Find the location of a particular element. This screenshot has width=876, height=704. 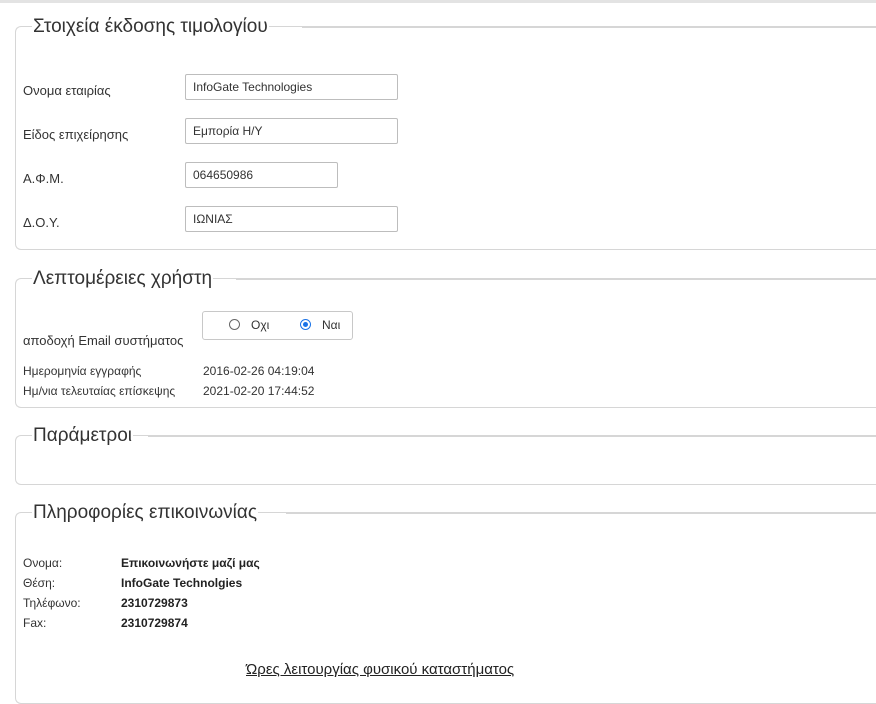

contact-position-value: InfoGate Technolgies is located at coordinates (182, 583).